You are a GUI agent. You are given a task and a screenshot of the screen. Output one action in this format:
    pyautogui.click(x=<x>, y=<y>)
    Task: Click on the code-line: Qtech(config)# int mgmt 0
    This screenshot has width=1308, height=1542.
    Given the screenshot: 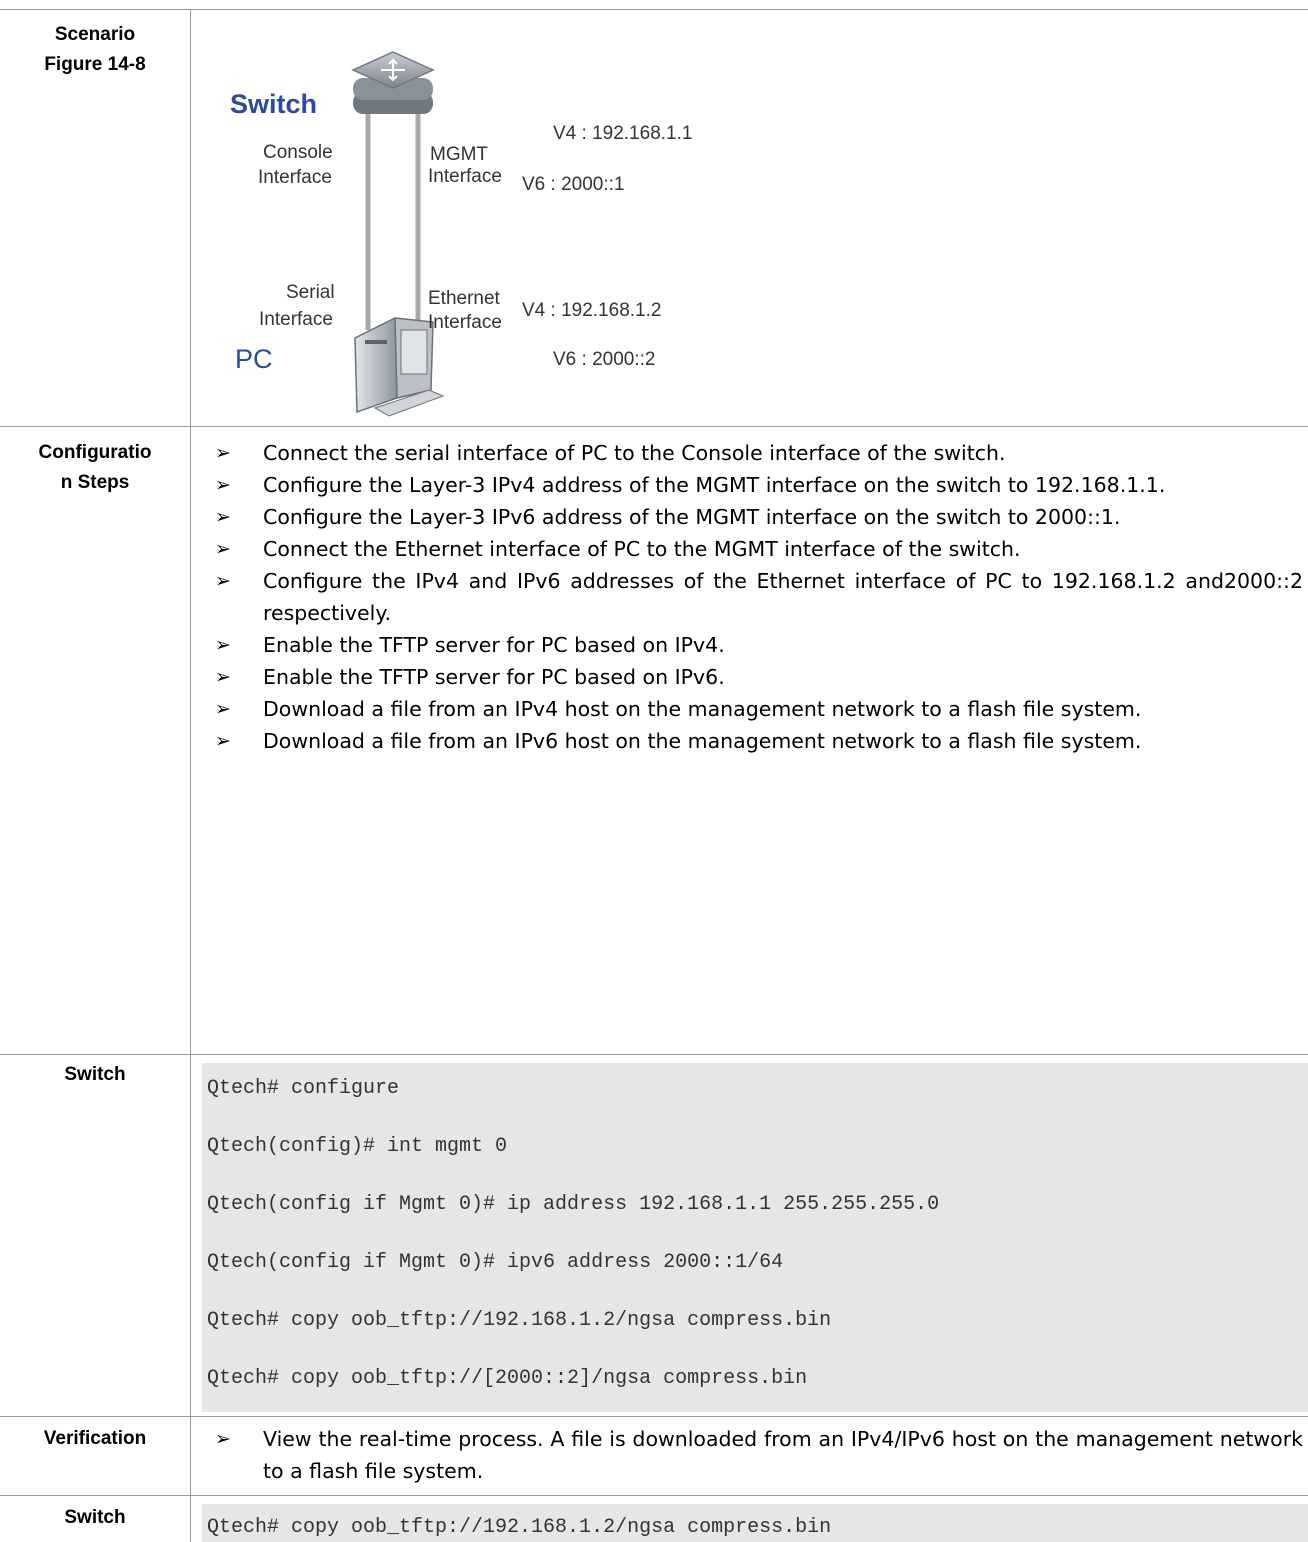 What is the action you would take?
    pyautogui.click(x=357, y=1146)
    